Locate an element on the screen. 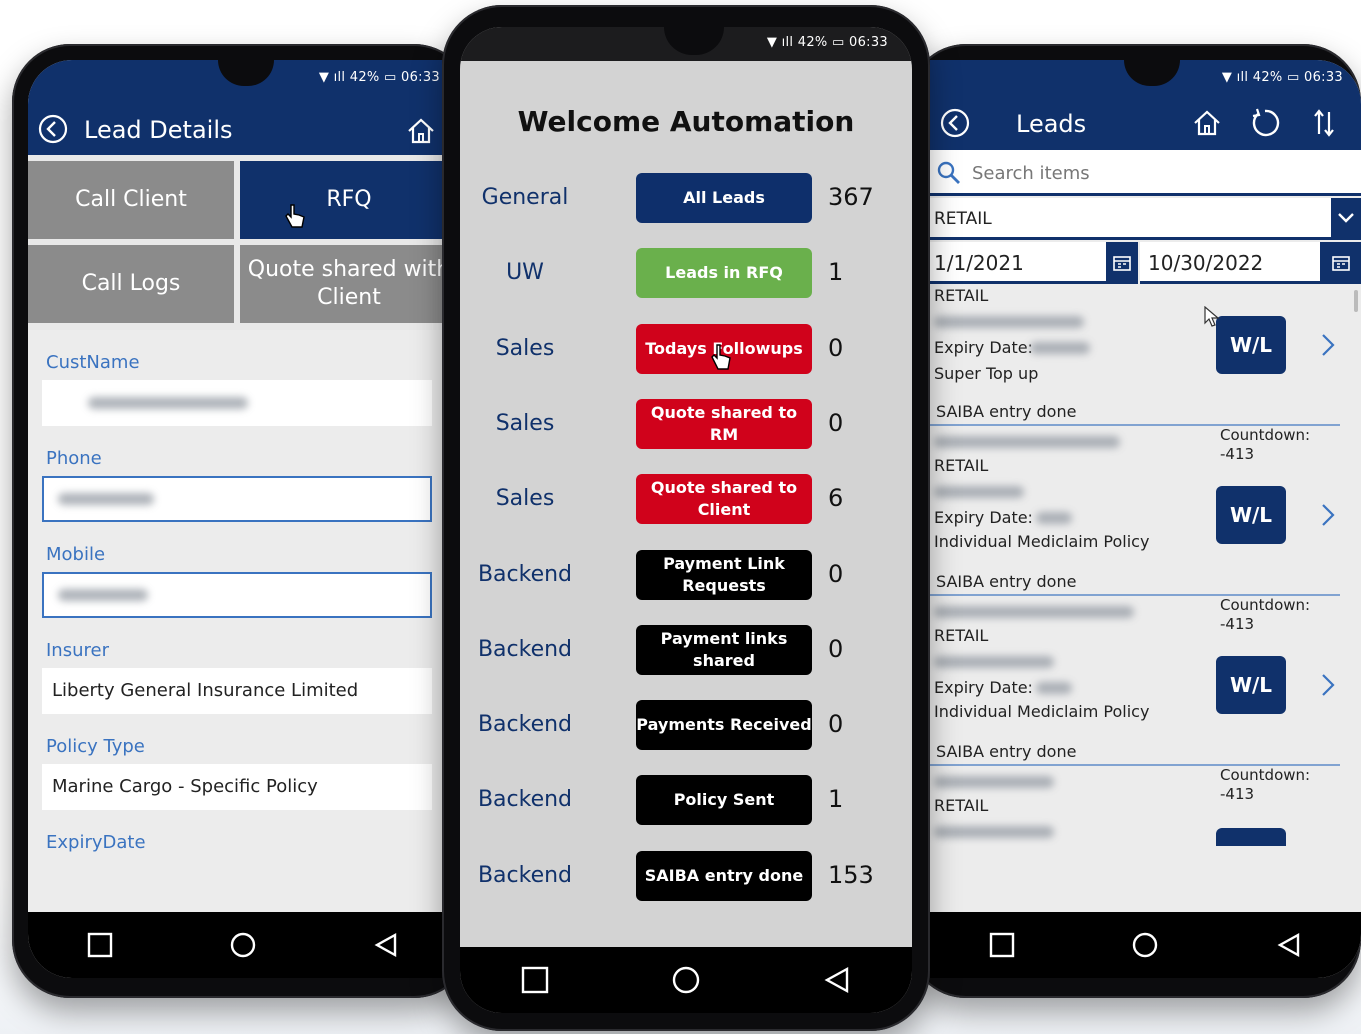  insurer-value: Liberty General Insurance Limited is located at coordinates (205, 690).